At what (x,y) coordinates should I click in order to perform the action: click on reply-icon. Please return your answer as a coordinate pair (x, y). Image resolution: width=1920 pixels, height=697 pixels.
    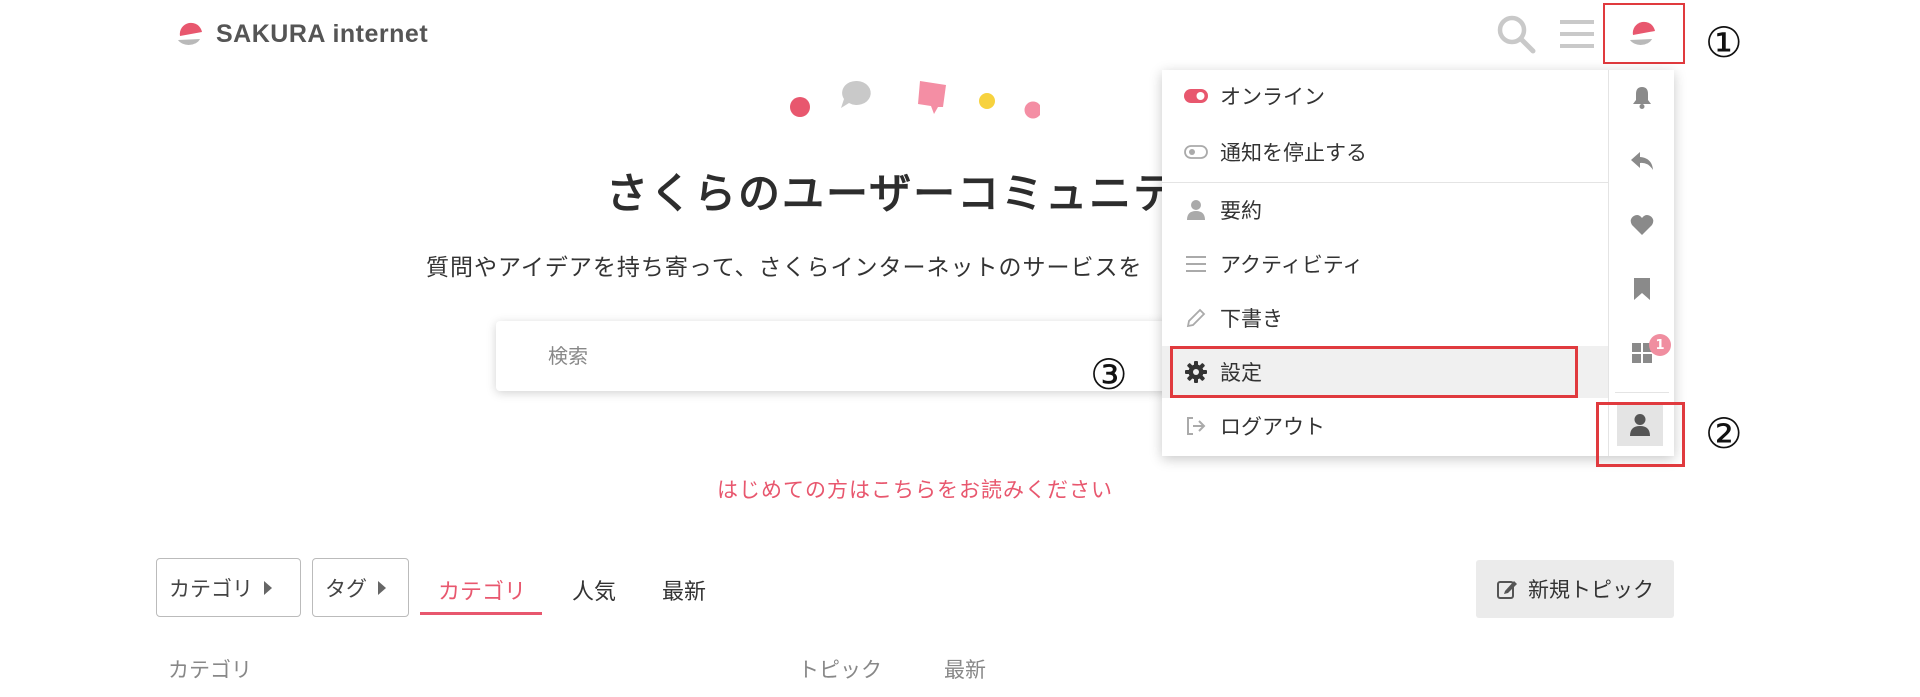
    Looking at the image, I should click on (1642, 161).